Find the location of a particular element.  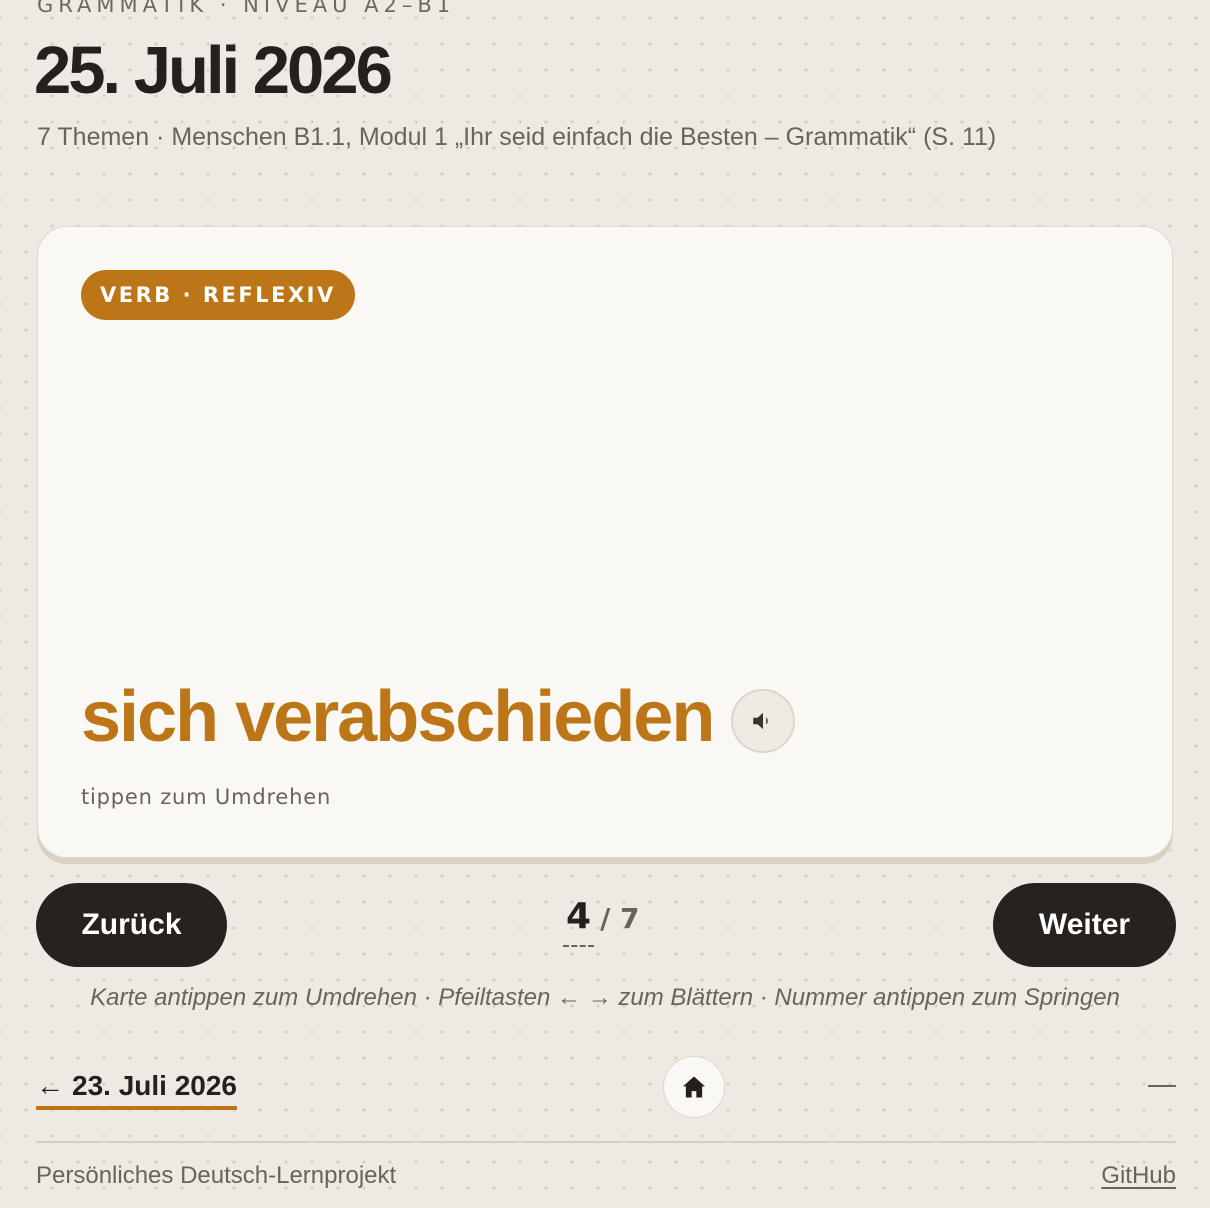

word-type-badge: VERB · REFLEXIV is located at coordinates (218, 295).